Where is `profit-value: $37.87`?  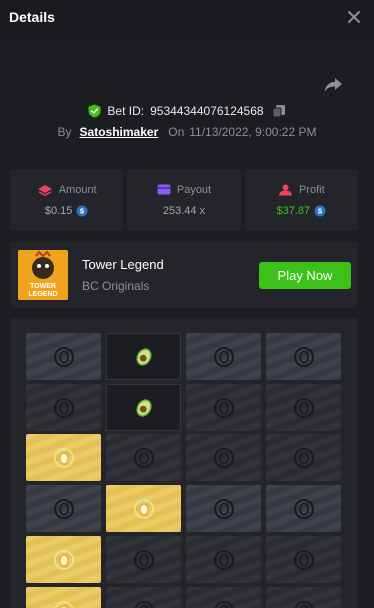
profit-value: $37.87 is located at coordinates (293, 211).